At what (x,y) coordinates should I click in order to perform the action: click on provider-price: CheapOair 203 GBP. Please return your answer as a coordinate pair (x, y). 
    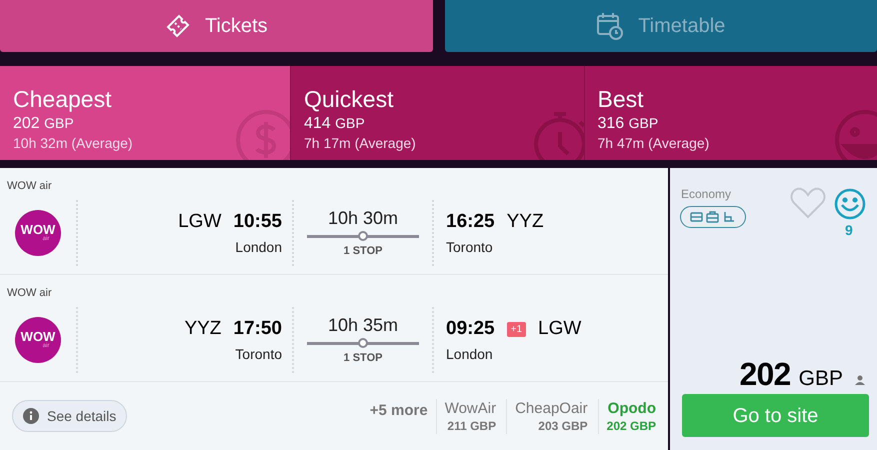
    Looking at the image, I should click on (552, 416).